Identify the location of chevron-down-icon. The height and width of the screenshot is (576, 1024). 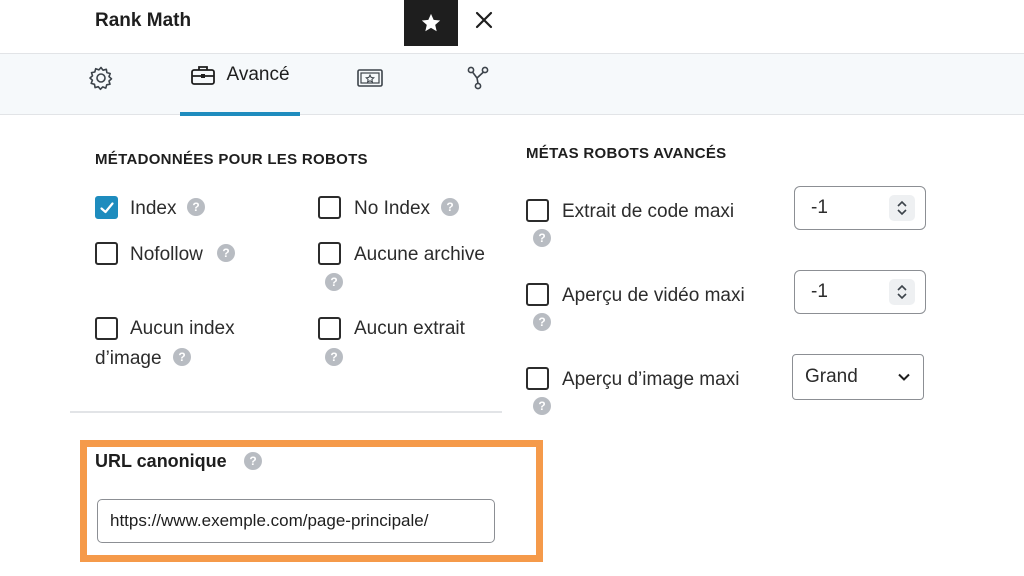
(904, 377).